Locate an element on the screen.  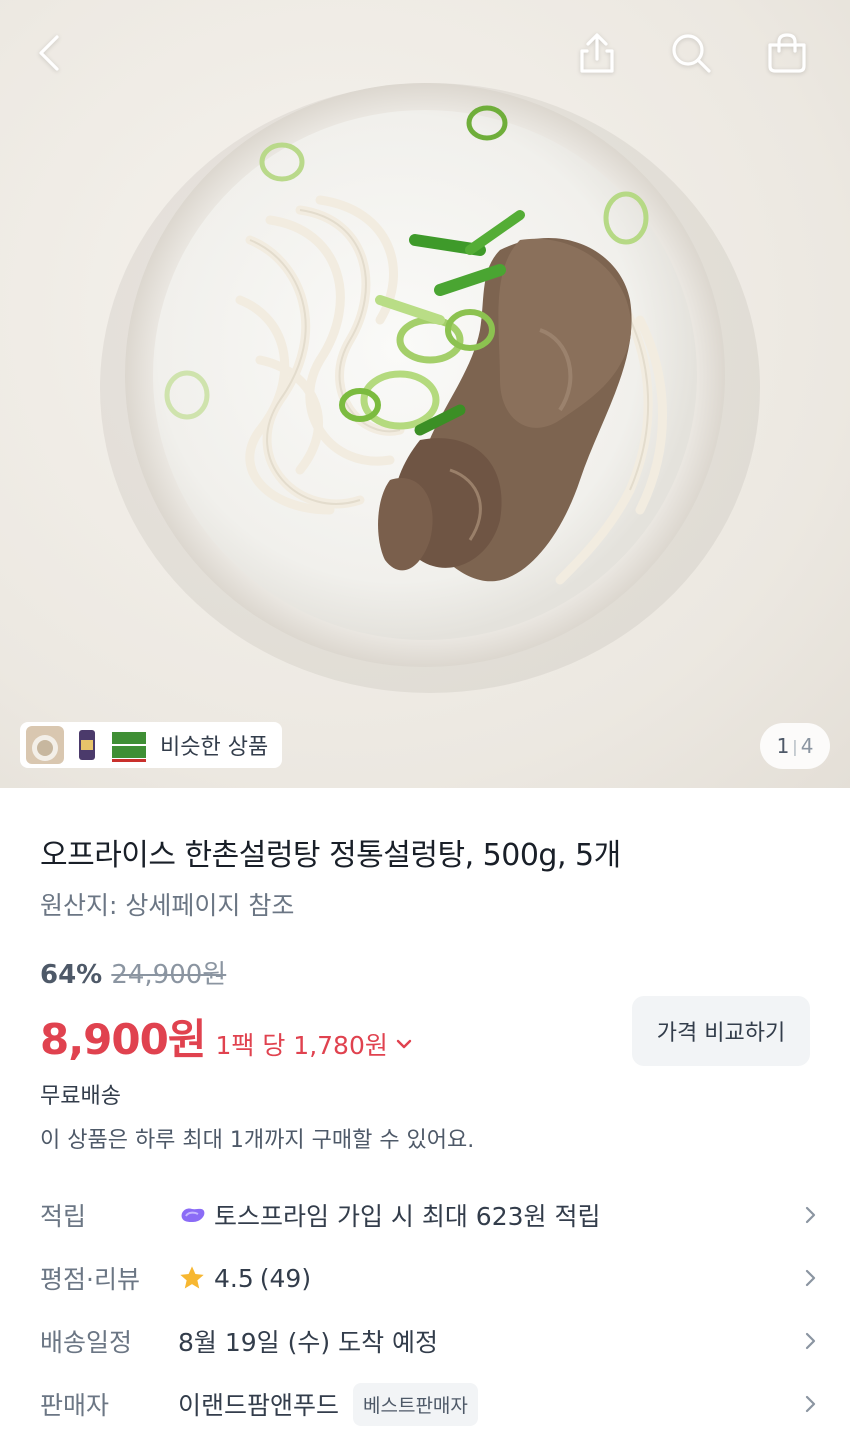
sale-price: 8,900원 is located at coordinates (123, 1039).